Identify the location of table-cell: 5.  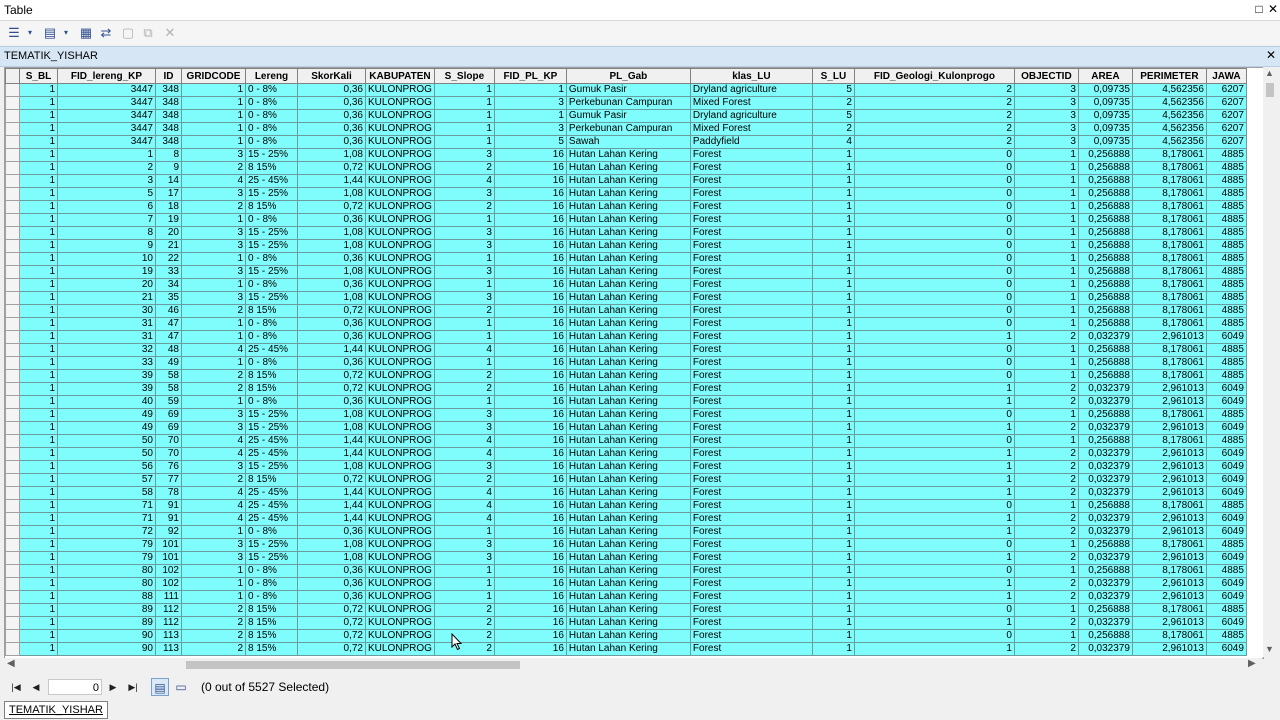
(530, 142).